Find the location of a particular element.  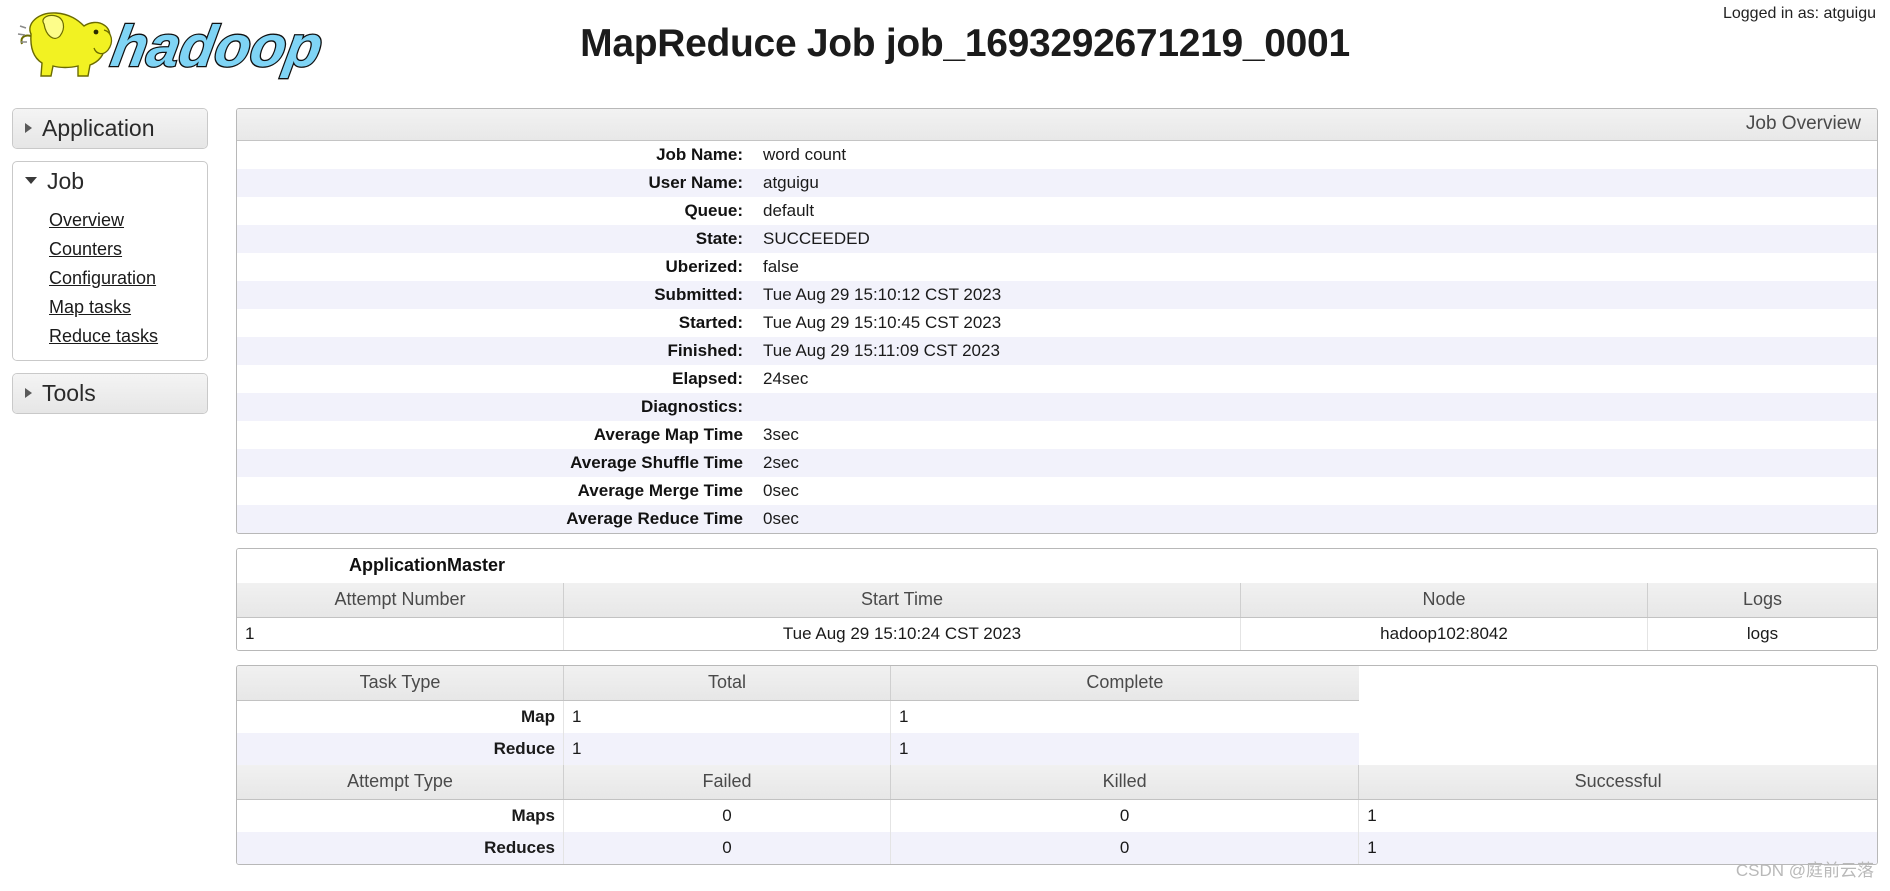

cell-attempt-type: Maps is located at coordinates (400, 815).